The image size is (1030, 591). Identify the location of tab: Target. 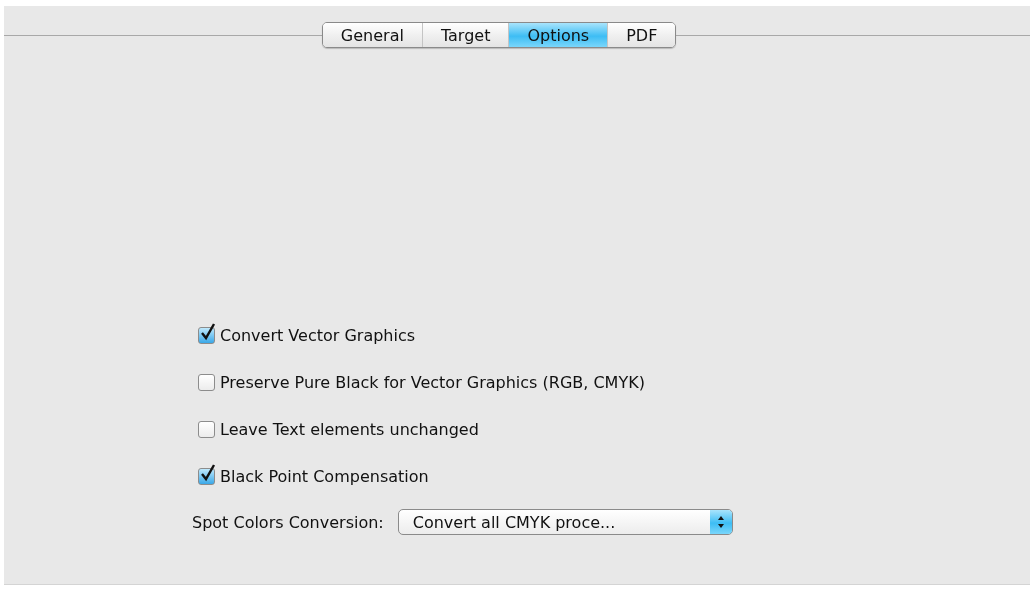
(465, 35).